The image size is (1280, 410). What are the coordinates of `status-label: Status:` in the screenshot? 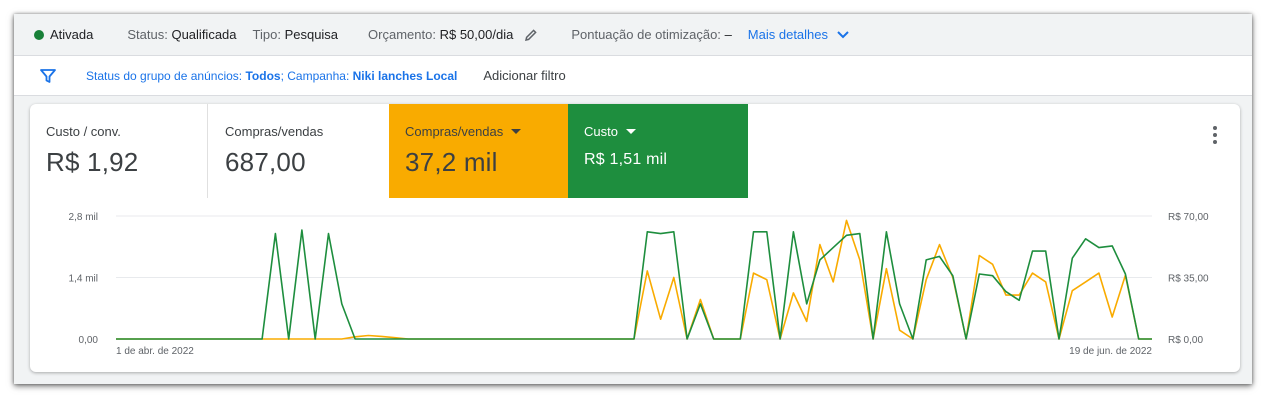 It's located at (147, 34).